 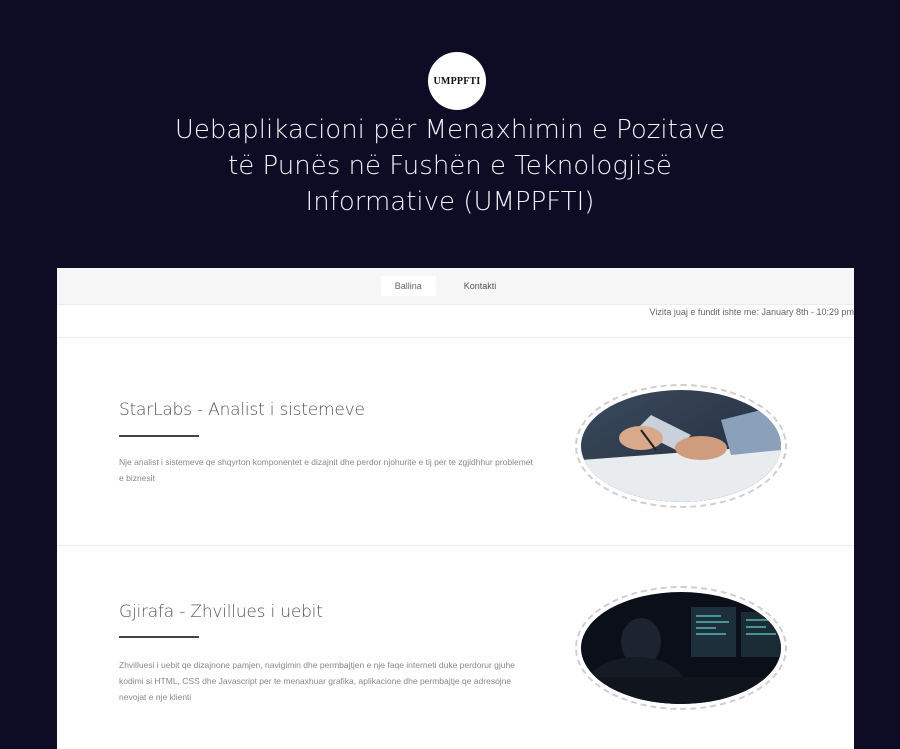 I want to click on handshake-document-photo-icon, so click(x=681, y=446).